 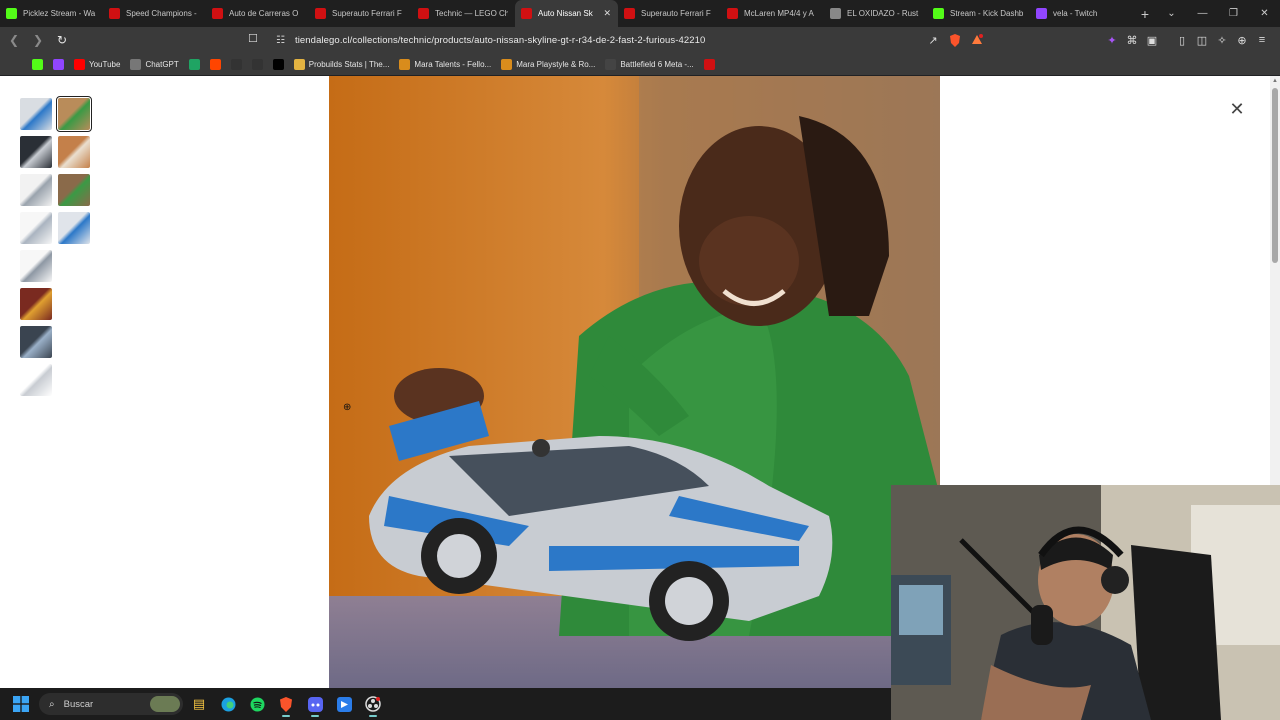 I want to click on menu-icon: ≡, so click(x=1262, y=40).